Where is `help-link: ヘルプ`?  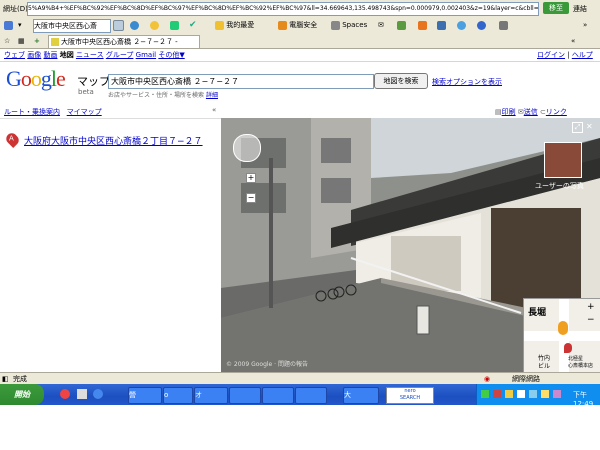
help-link: ヘルプ is located at coordinates (582, 55).